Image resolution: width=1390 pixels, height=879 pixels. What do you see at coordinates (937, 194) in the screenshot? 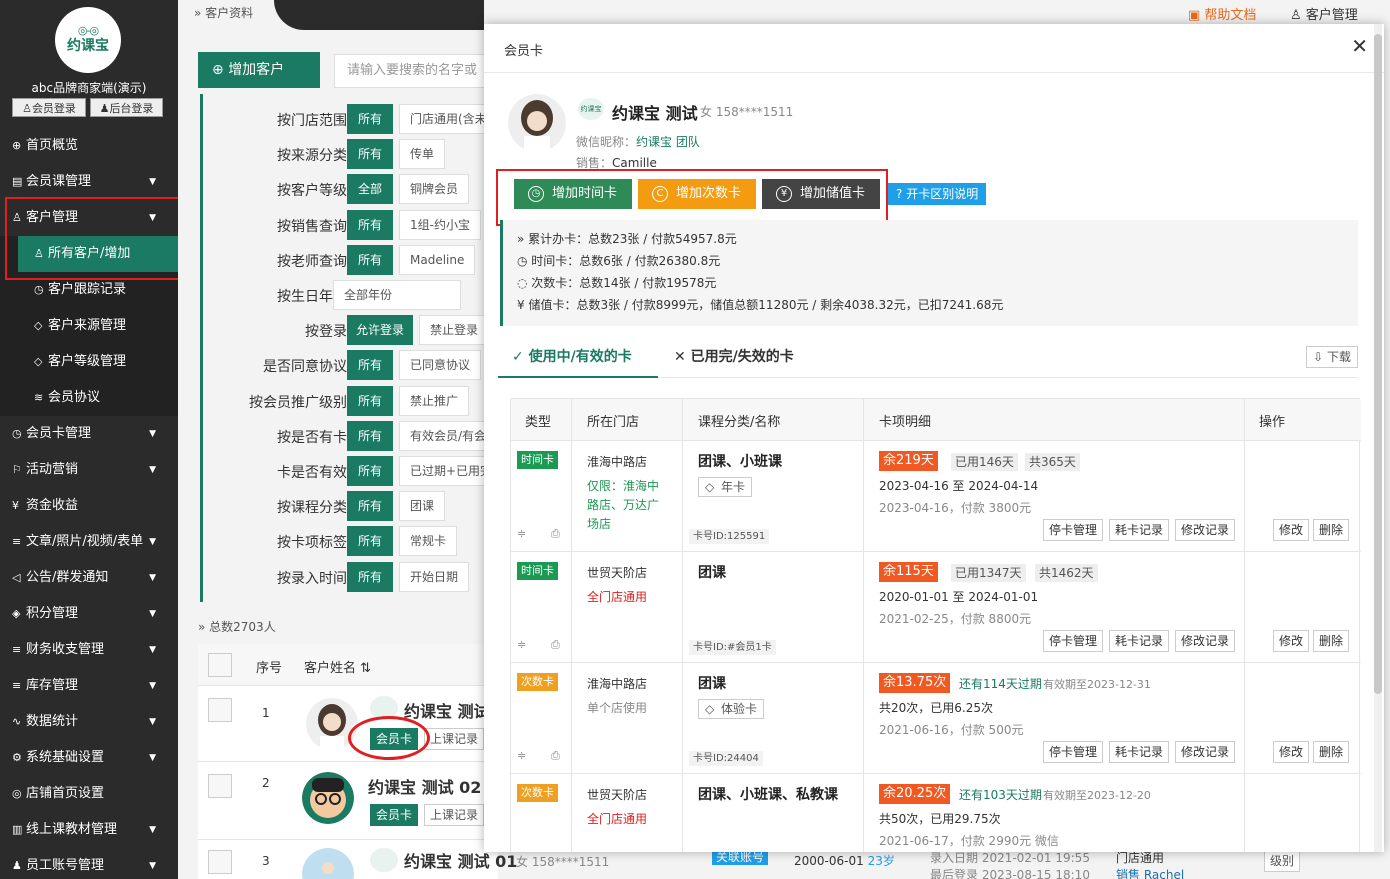
I see `card-difference-help-button: ? 开卡区别说明` at bounding box center [937, 194].